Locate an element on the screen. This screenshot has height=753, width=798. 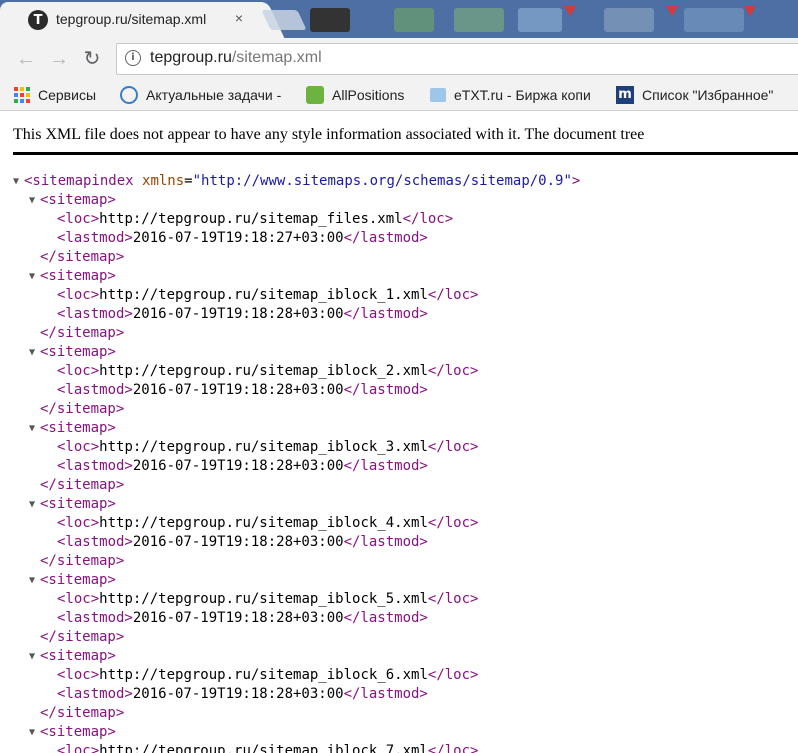
sitemap-loc: http://tepgroup.ru/sitemap_iblock_3.xml is located at coordinates (263, 447).